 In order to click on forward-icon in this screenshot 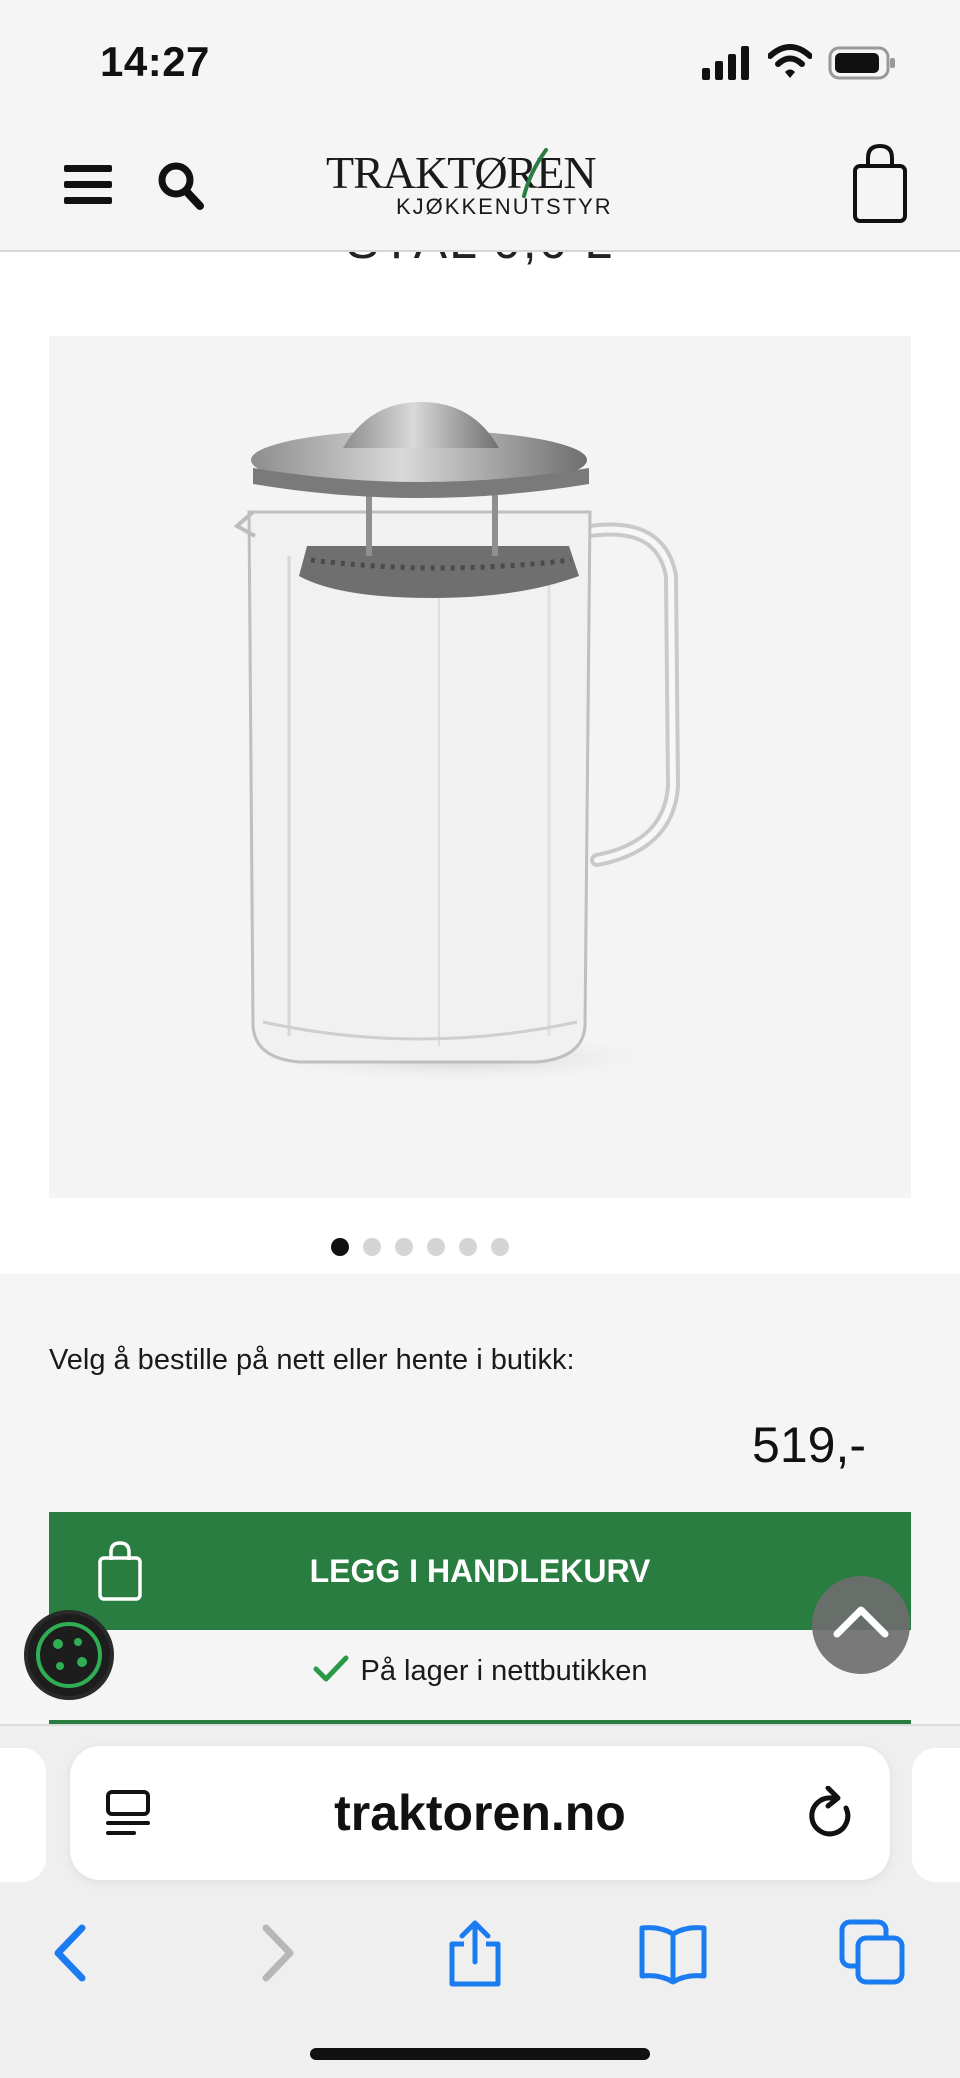, I will do `click(277, 1953)`.